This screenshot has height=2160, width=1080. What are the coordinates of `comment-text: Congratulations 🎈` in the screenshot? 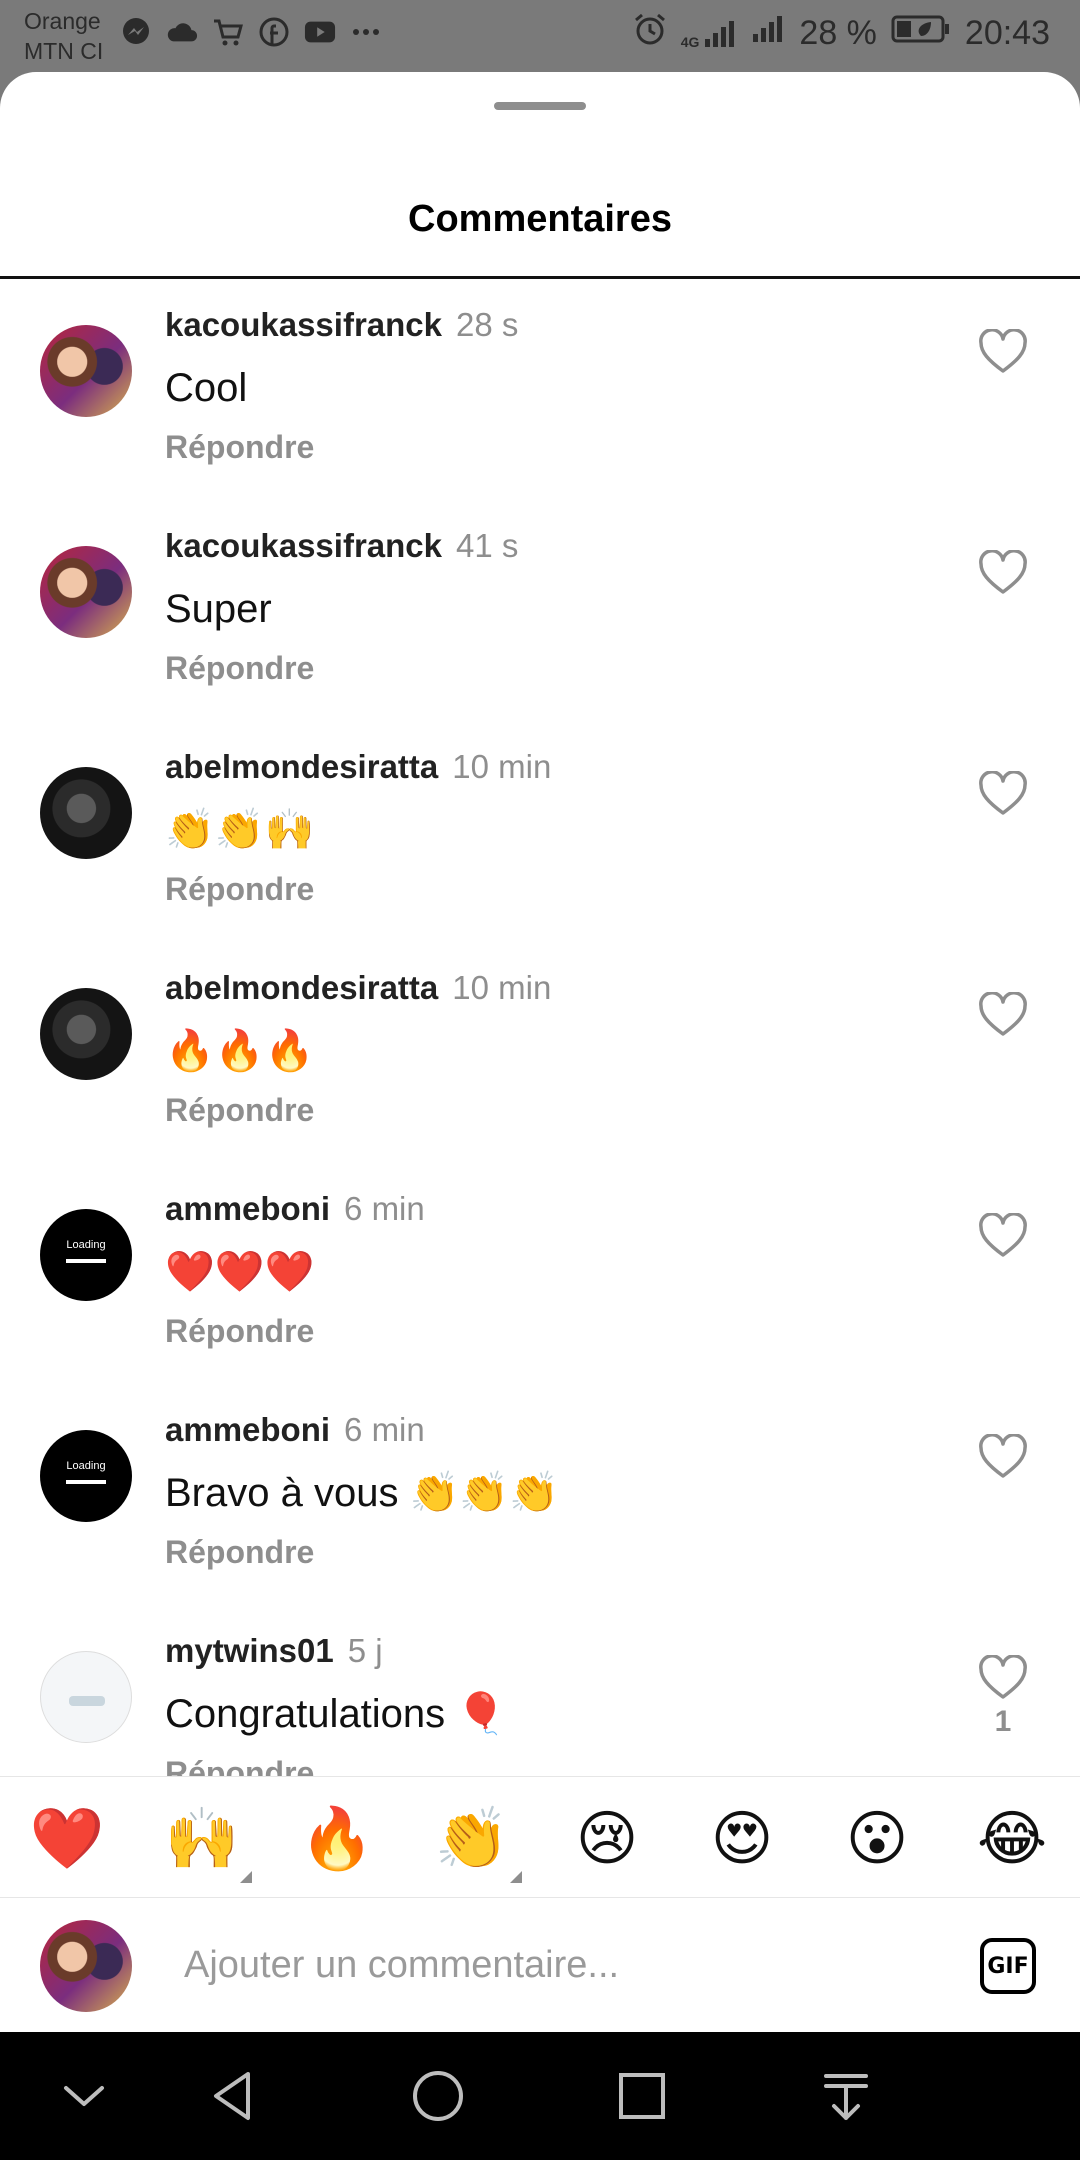 It's located at (336, 1714).